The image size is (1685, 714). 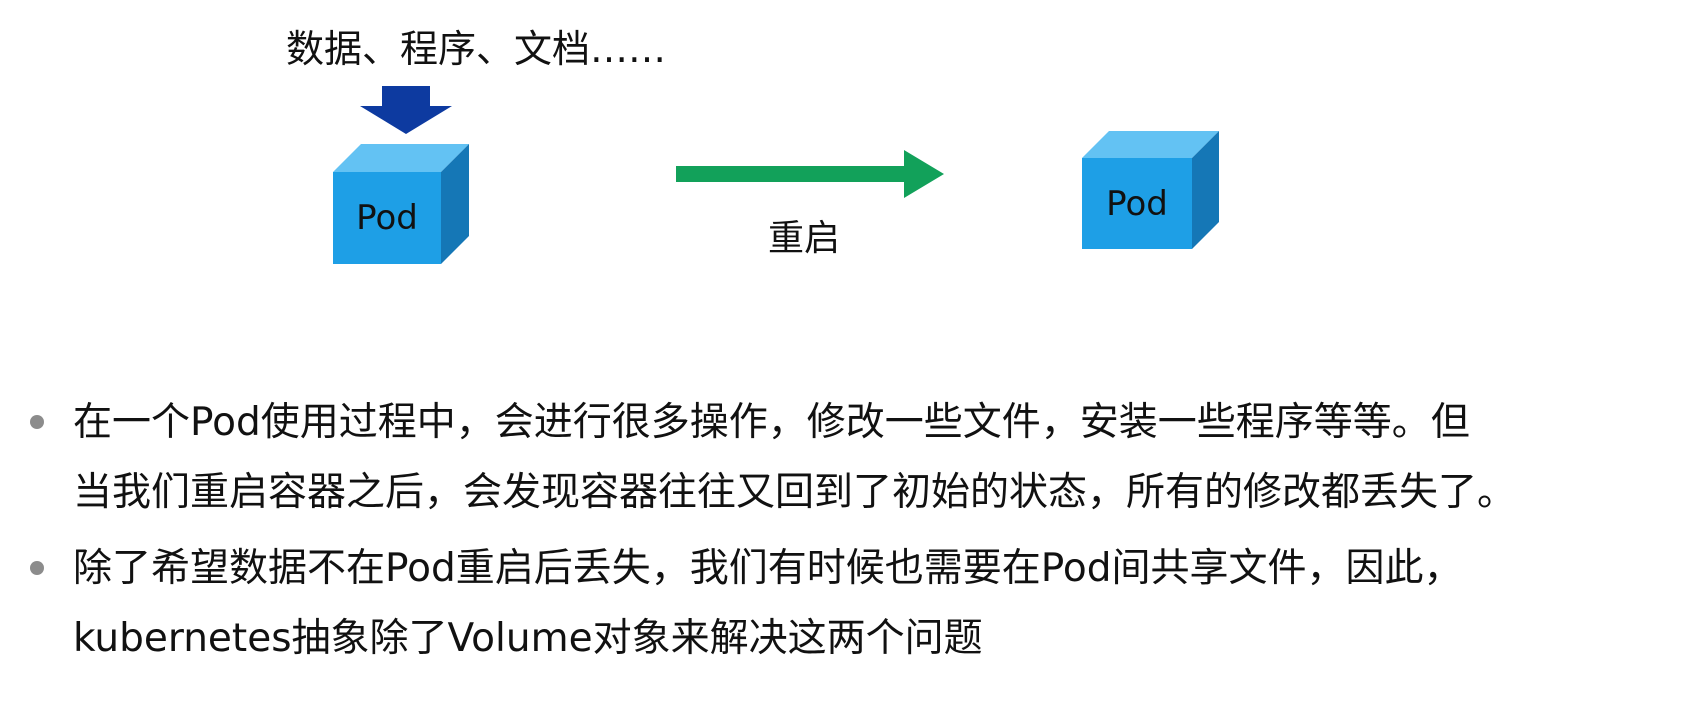 I want to click on pod-cube-before: Pod, so click(x=401, y=204).